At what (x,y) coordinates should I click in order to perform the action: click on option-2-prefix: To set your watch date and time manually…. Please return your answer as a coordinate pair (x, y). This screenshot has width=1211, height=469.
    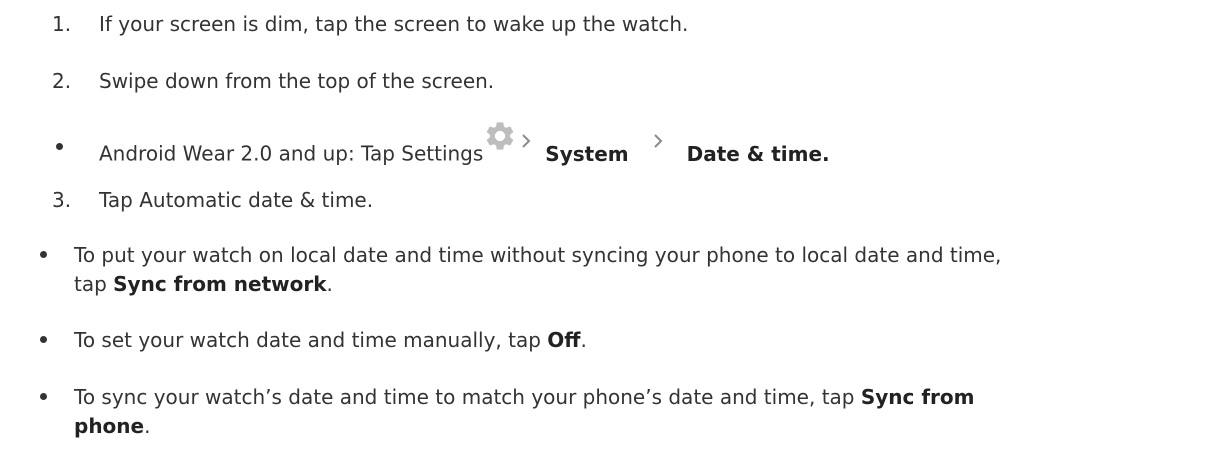
    Looking at the image, I should click on (311, 340).